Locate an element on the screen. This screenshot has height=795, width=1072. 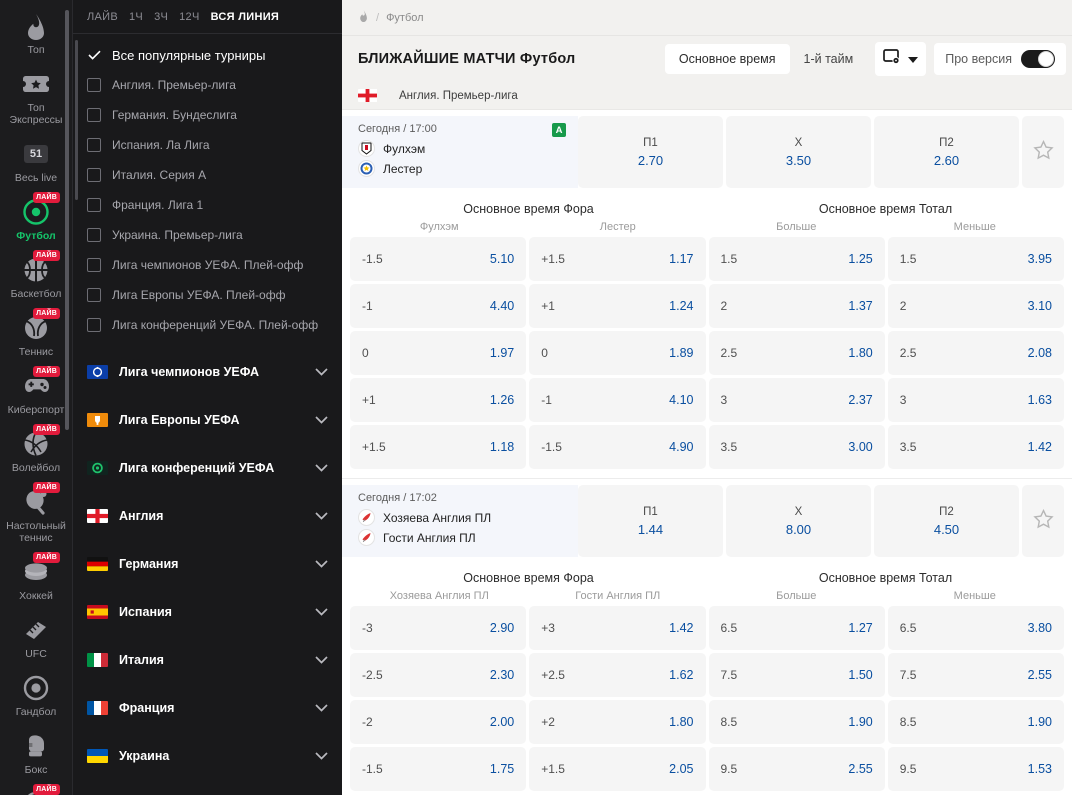
tab-main-time: Основное время is located at coordinates (727, 59).